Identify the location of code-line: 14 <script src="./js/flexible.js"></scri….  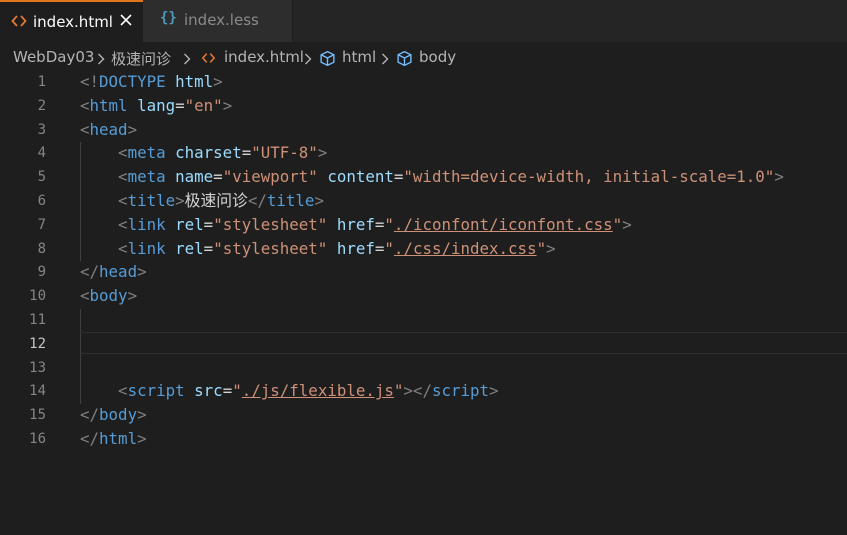
(423, 393).